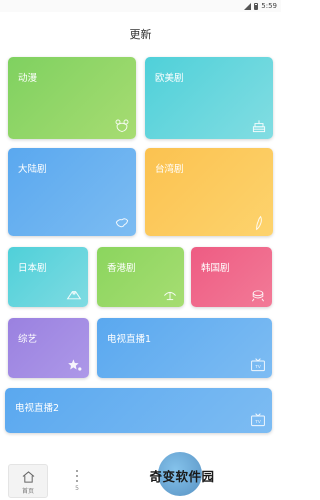  Describe the element at coordinates (72, 98) in the screenshot. I see `category-card-anime: 动漫` at that location.